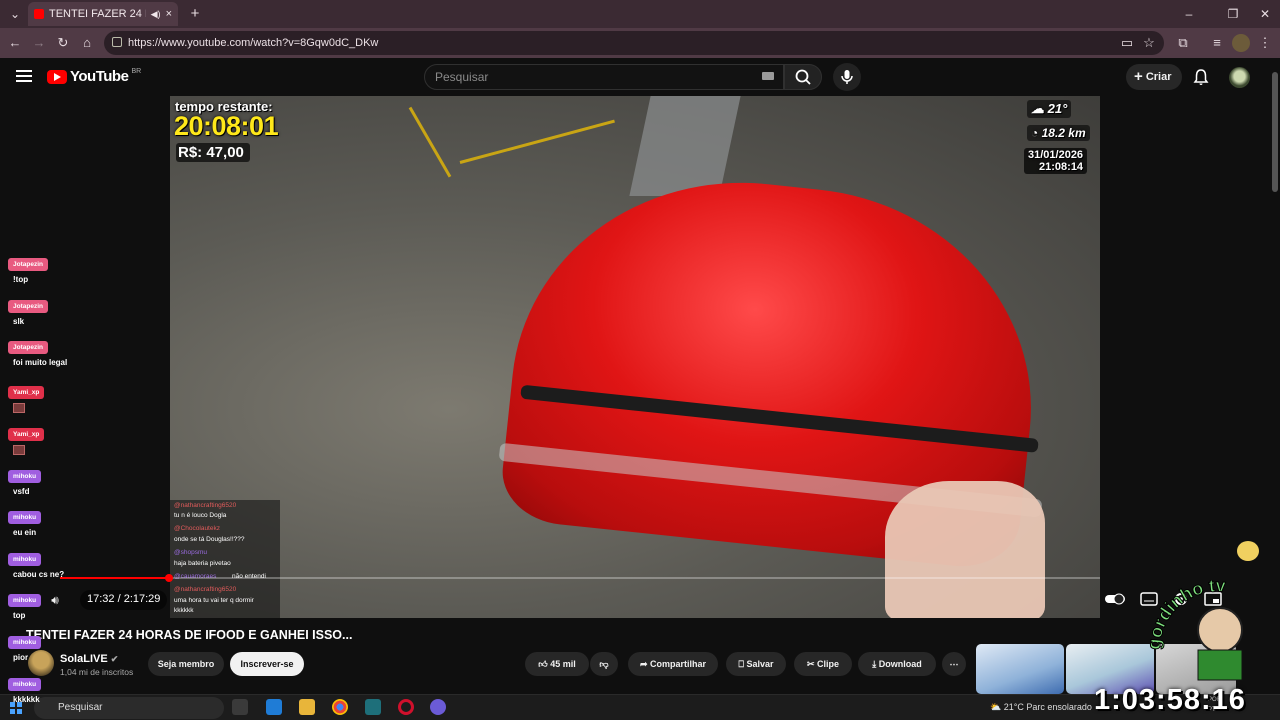 The height and width of the screenshot is (720, 1280). What do you see at coordinates (156, 14) in the screenshot?
I see `tab-audio-icon: ◀)` at bounding box center [156, 14].